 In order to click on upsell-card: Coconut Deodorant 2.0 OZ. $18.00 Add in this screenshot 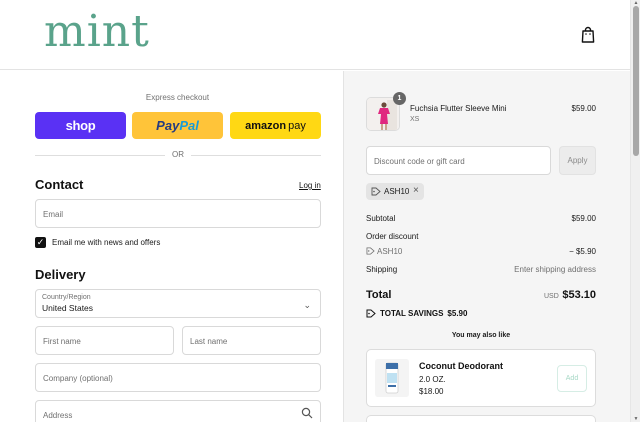, I will do `click(481, 378)`.